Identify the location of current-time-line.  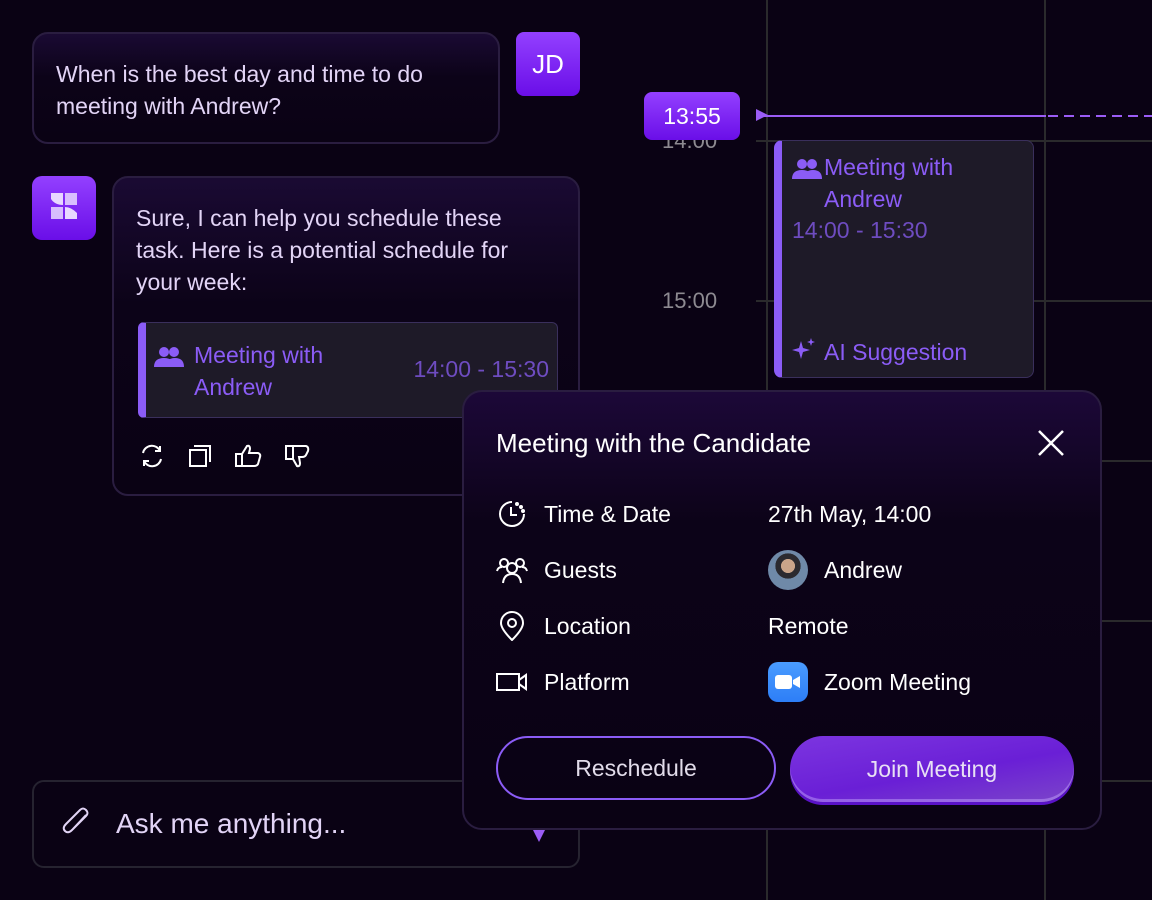
(905, 116).